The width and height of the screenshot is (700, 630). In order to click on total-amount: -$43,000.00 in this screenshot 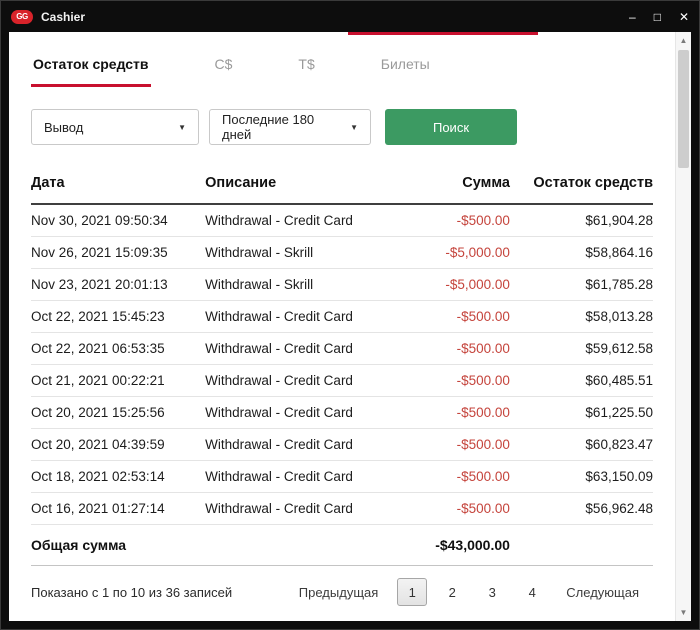, I will do `click(444, 545)`.